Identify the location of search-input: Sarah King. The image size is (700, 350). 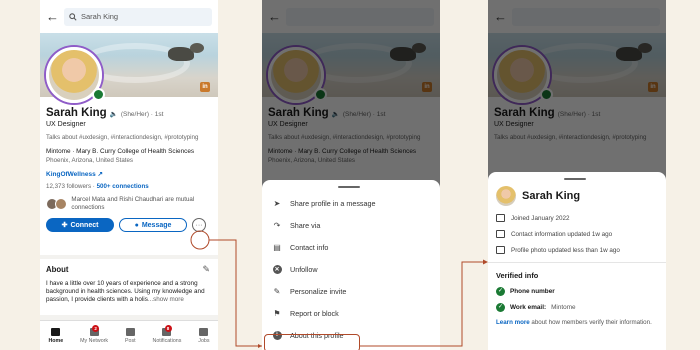
(138, 16).